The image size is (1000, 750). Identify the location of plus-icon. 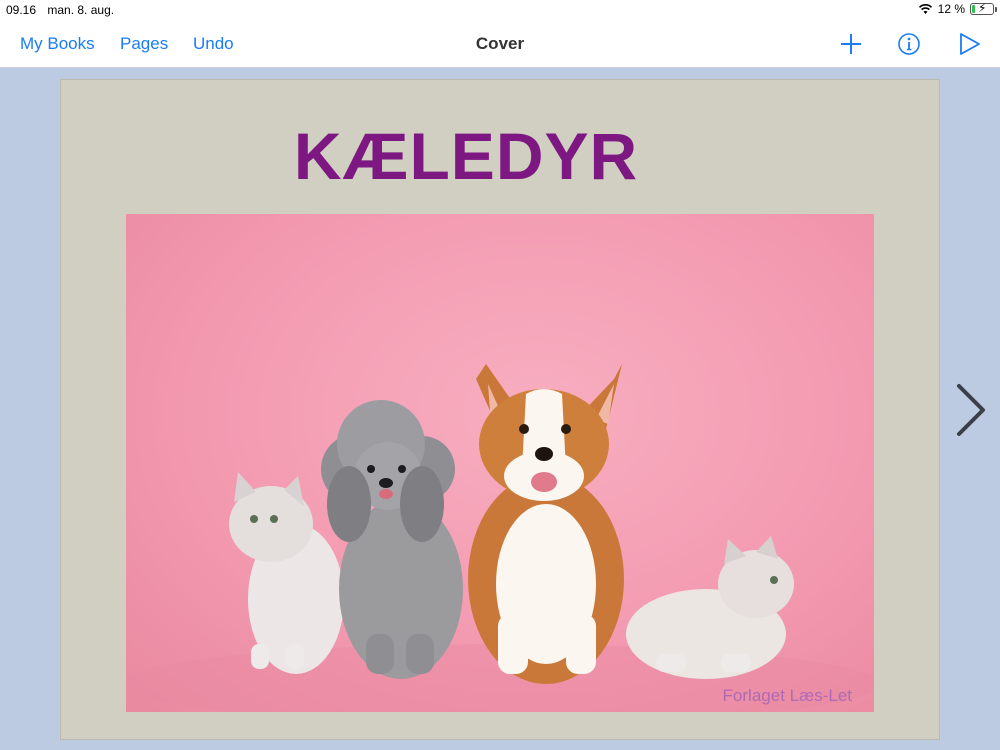
(851, 44).